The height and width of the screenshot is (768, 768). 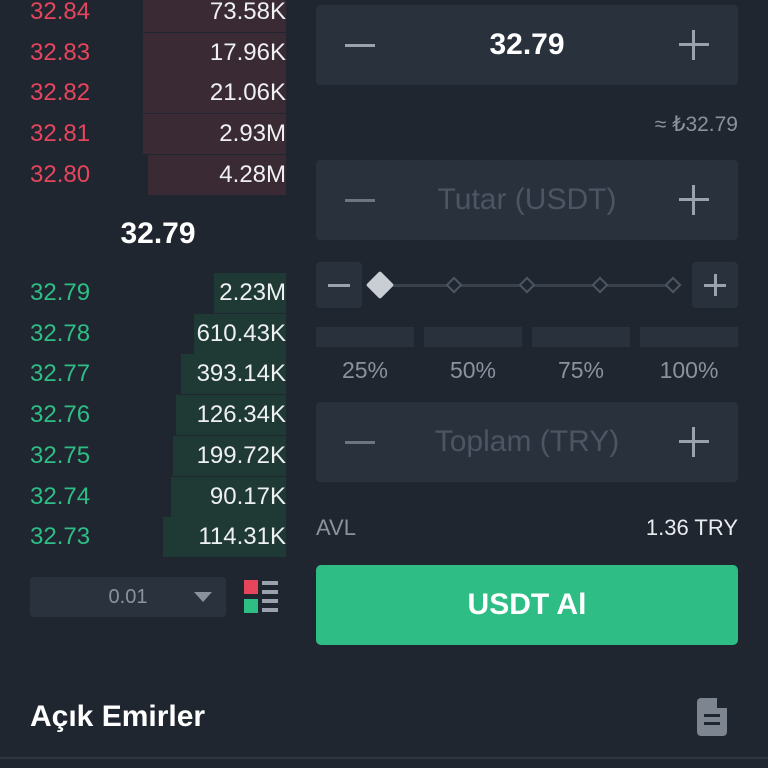 I want to click on ask-amount: 2.93M, so click(x=252, y=134).